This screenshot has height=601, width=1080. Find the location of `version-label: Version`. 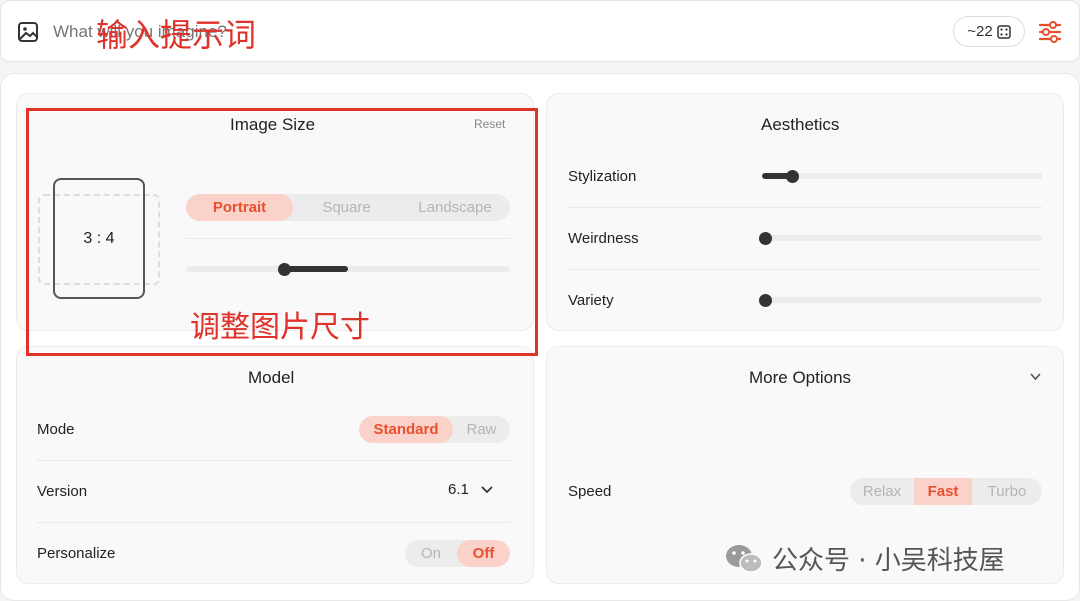

version-label: Version is located at coordinates (62, 491).